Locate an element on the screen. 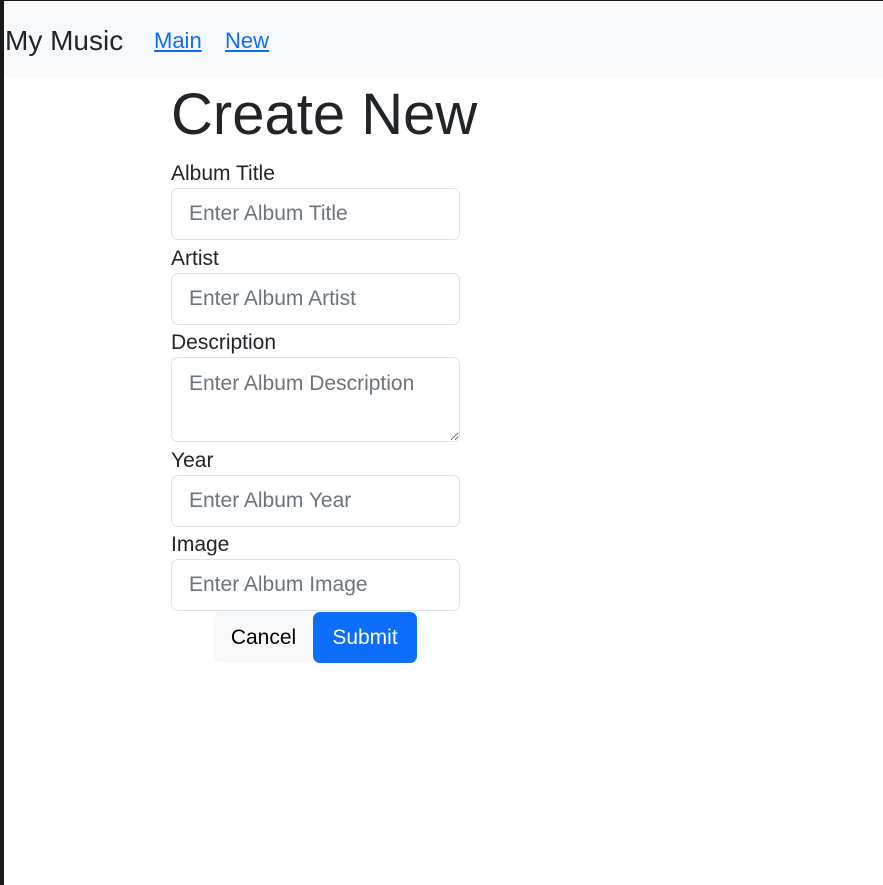 This screenshot has width=883, height=885. nav-link-new: New is located at coordinates (247, 41).